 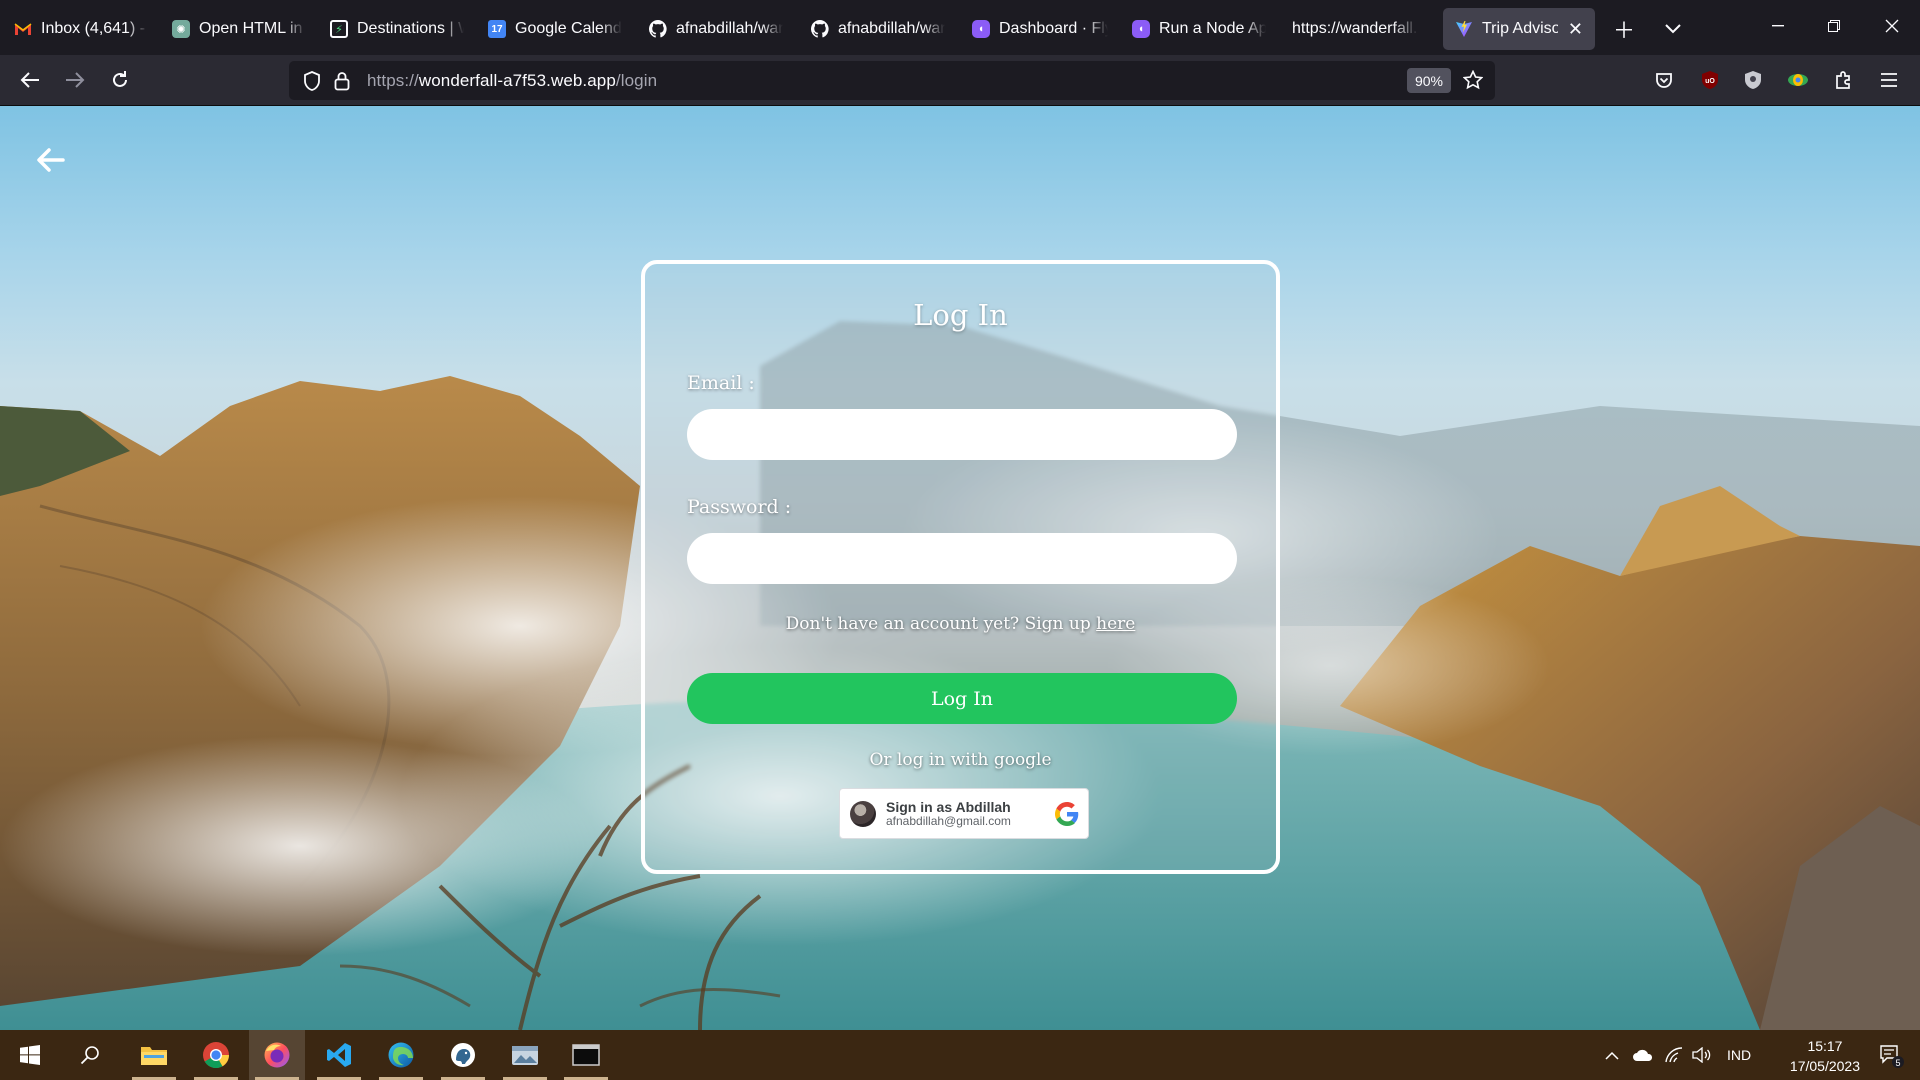 What do you see at coordinates (181, 29) in the screenshot?
I see `chatgpt-icon: ✺` at bounding box center [181, 29].